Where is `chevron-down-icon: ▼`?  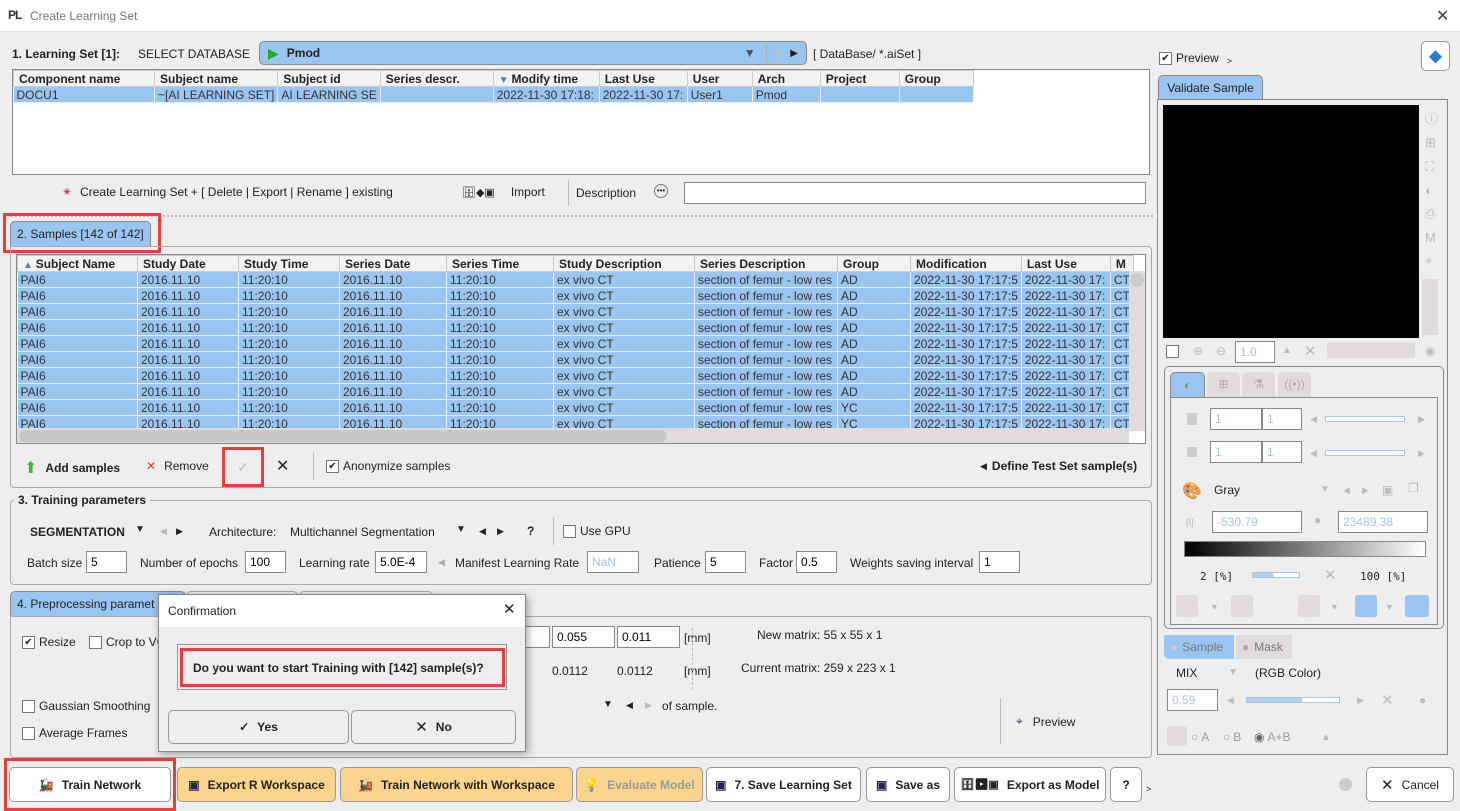
chevron-down-icon: ▼ is located at coordinates (750, 53).